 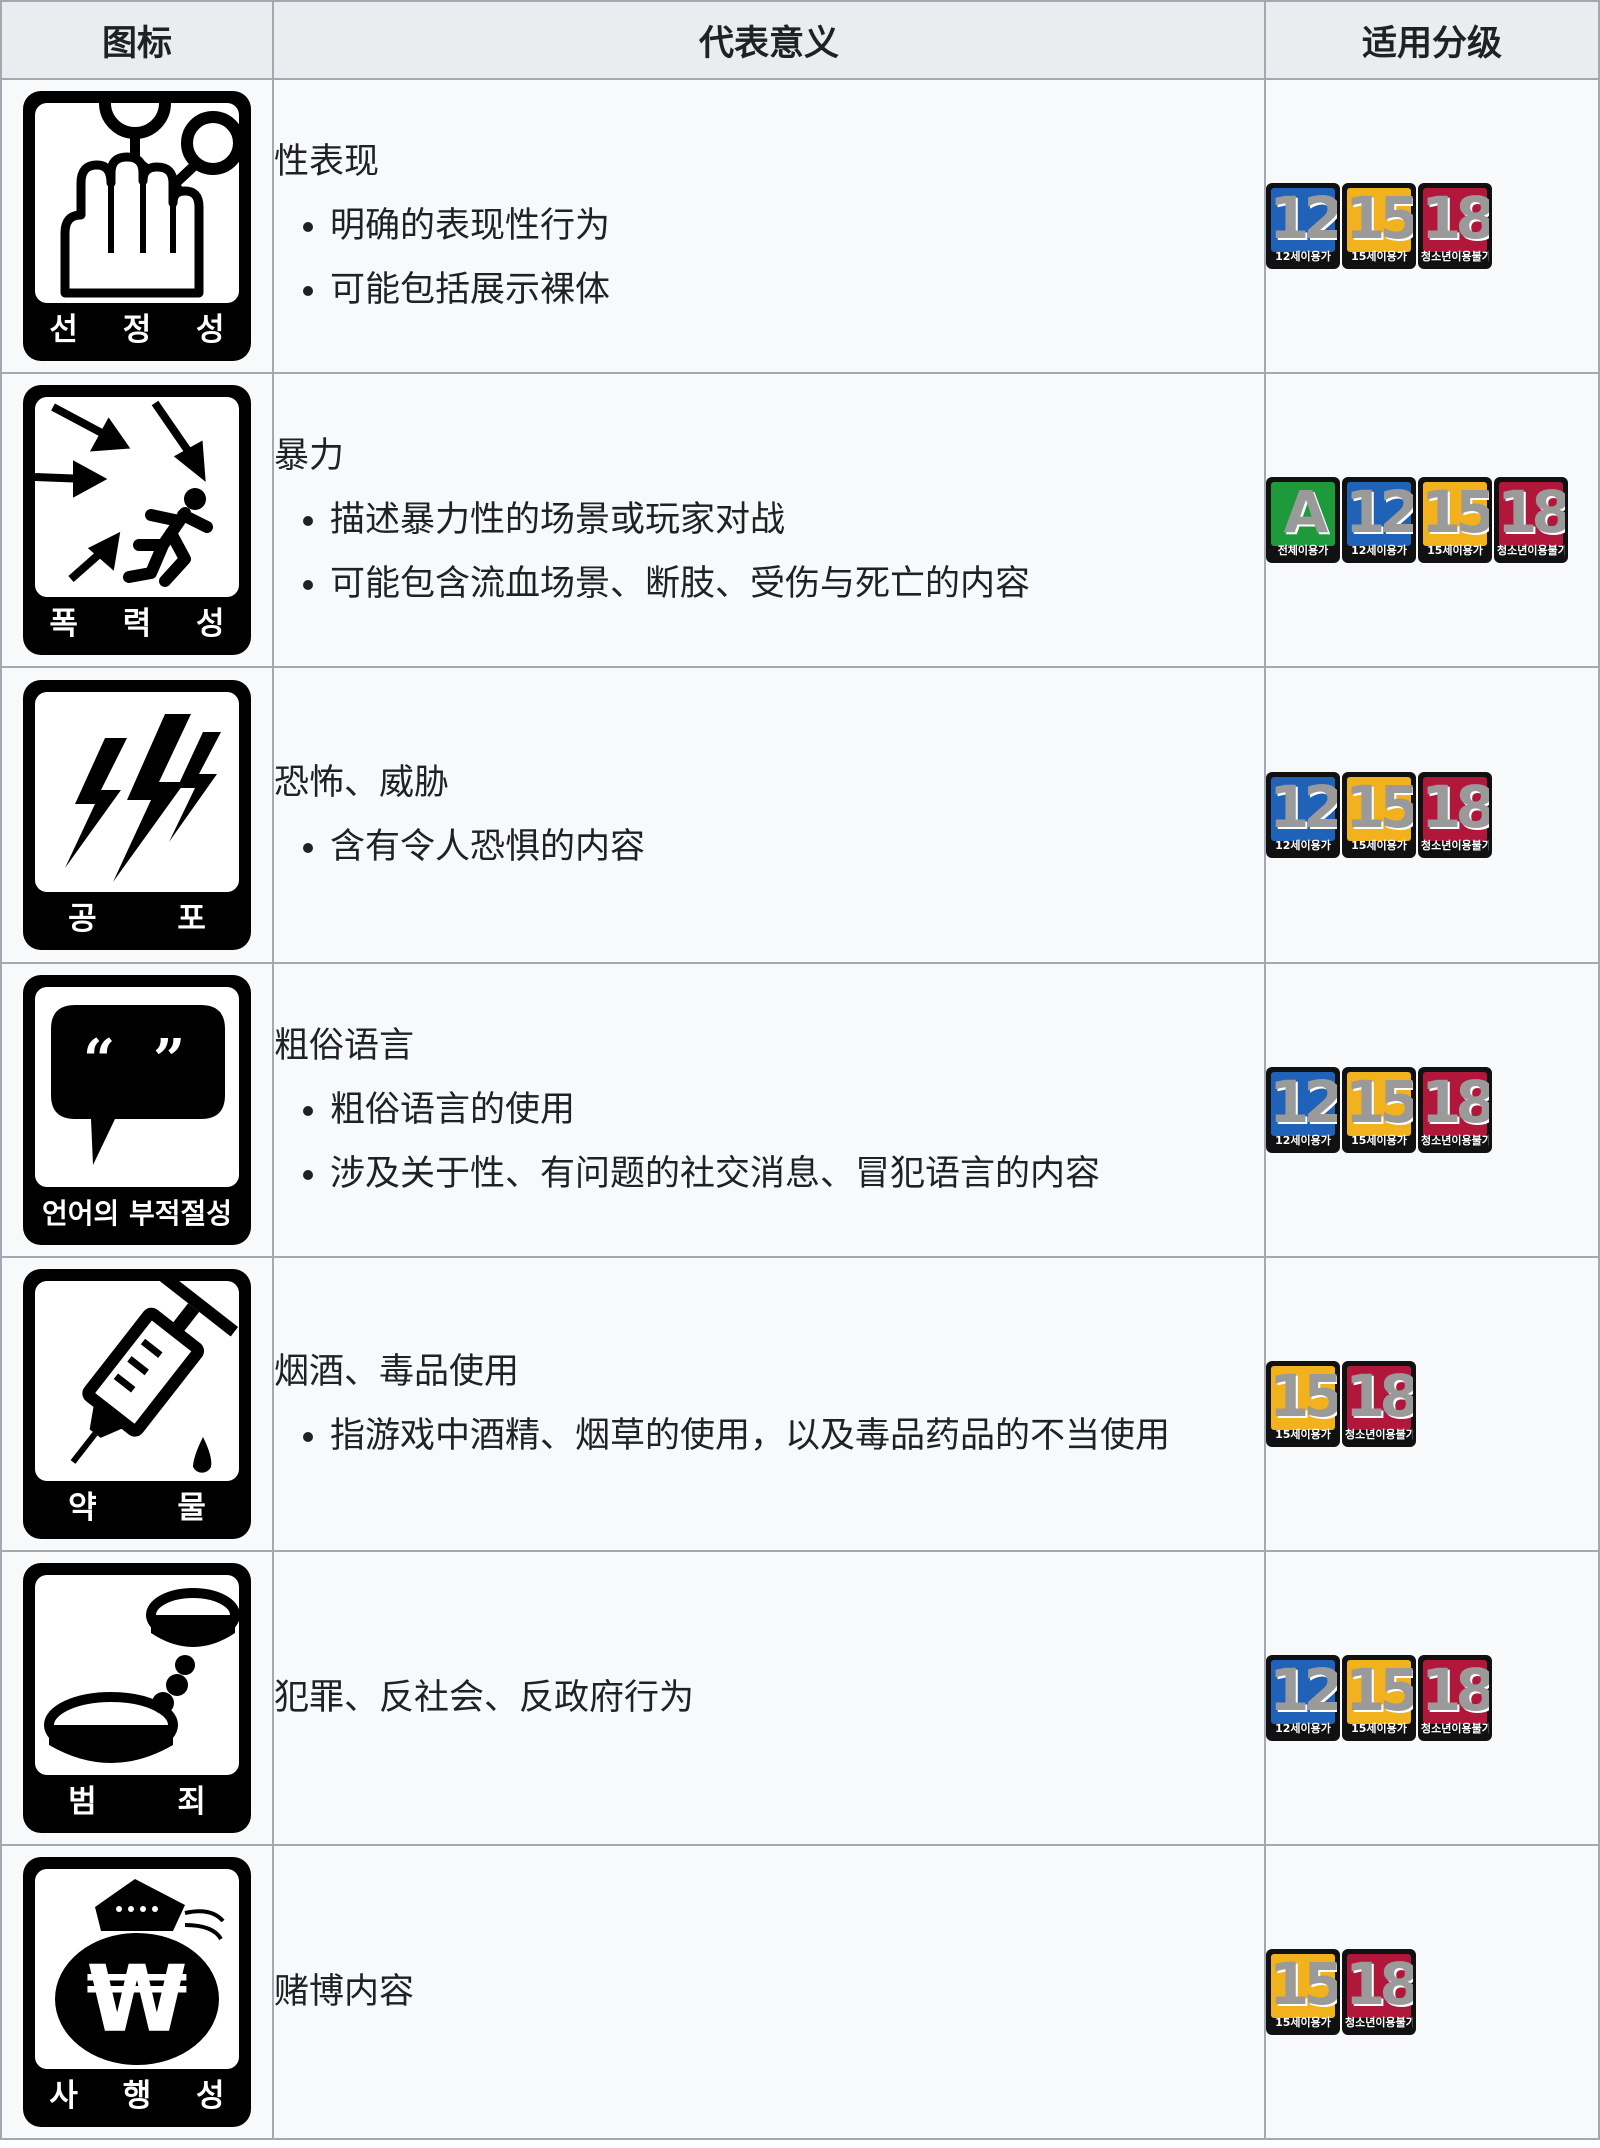 I want to click on language-icon: “”, so click(x=137, y=1087).